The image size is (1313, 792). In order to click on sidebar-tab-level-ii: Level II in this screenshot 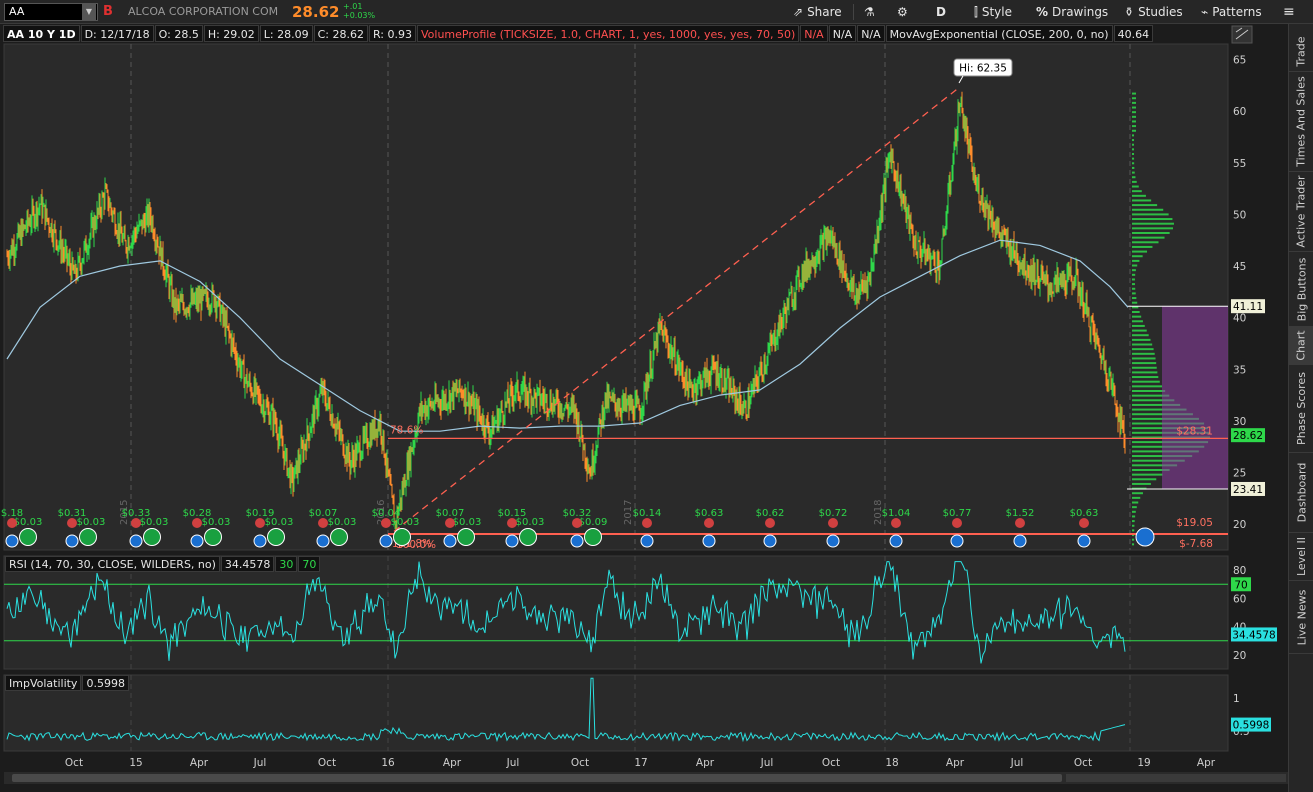, I will do `click(1301, 557)`.